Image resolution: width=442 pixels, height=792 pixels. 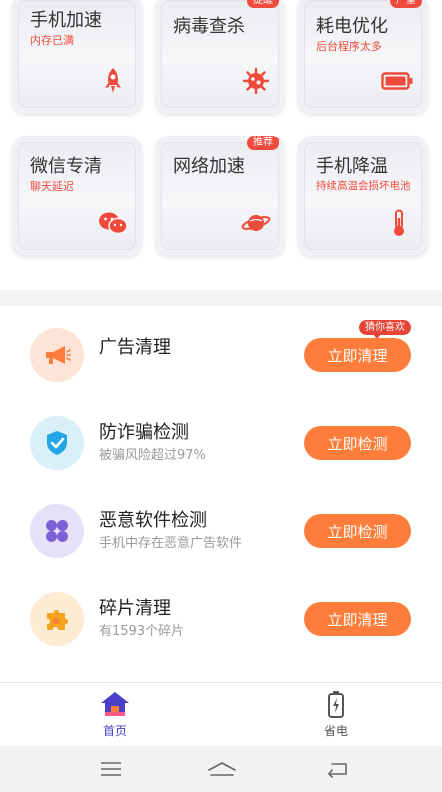 I want to click on tile-power-optimize: 耗电优化 后台程序太多 严重, so click(x=363, y=57).